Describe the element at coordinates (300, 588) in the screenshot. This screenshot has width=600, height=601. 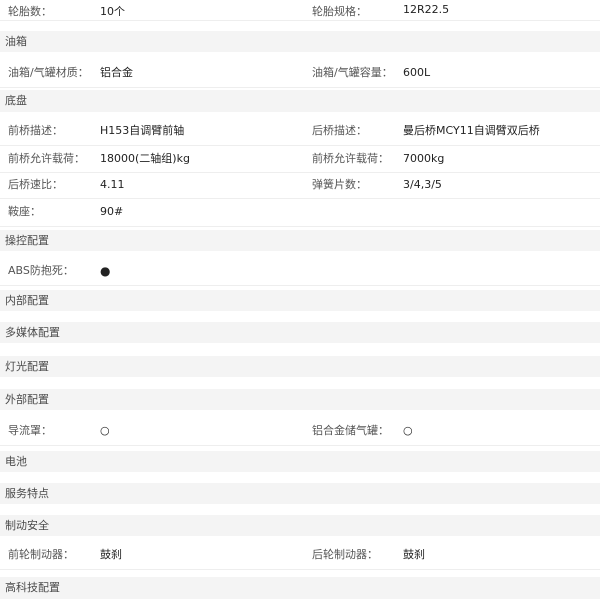
I see `section-high-tech: 高科技配置` at that location.